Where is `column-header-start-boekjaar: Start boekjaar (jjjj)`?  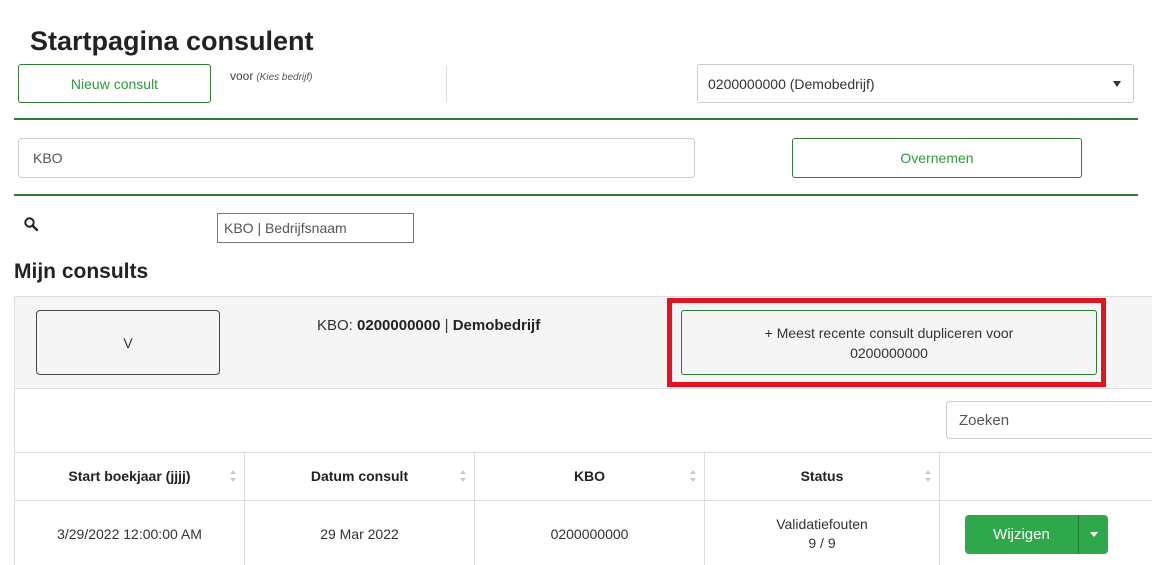
column-header-start-boekjaar: Start boekjaar (jjjj) is located at coordinates (130, 476).